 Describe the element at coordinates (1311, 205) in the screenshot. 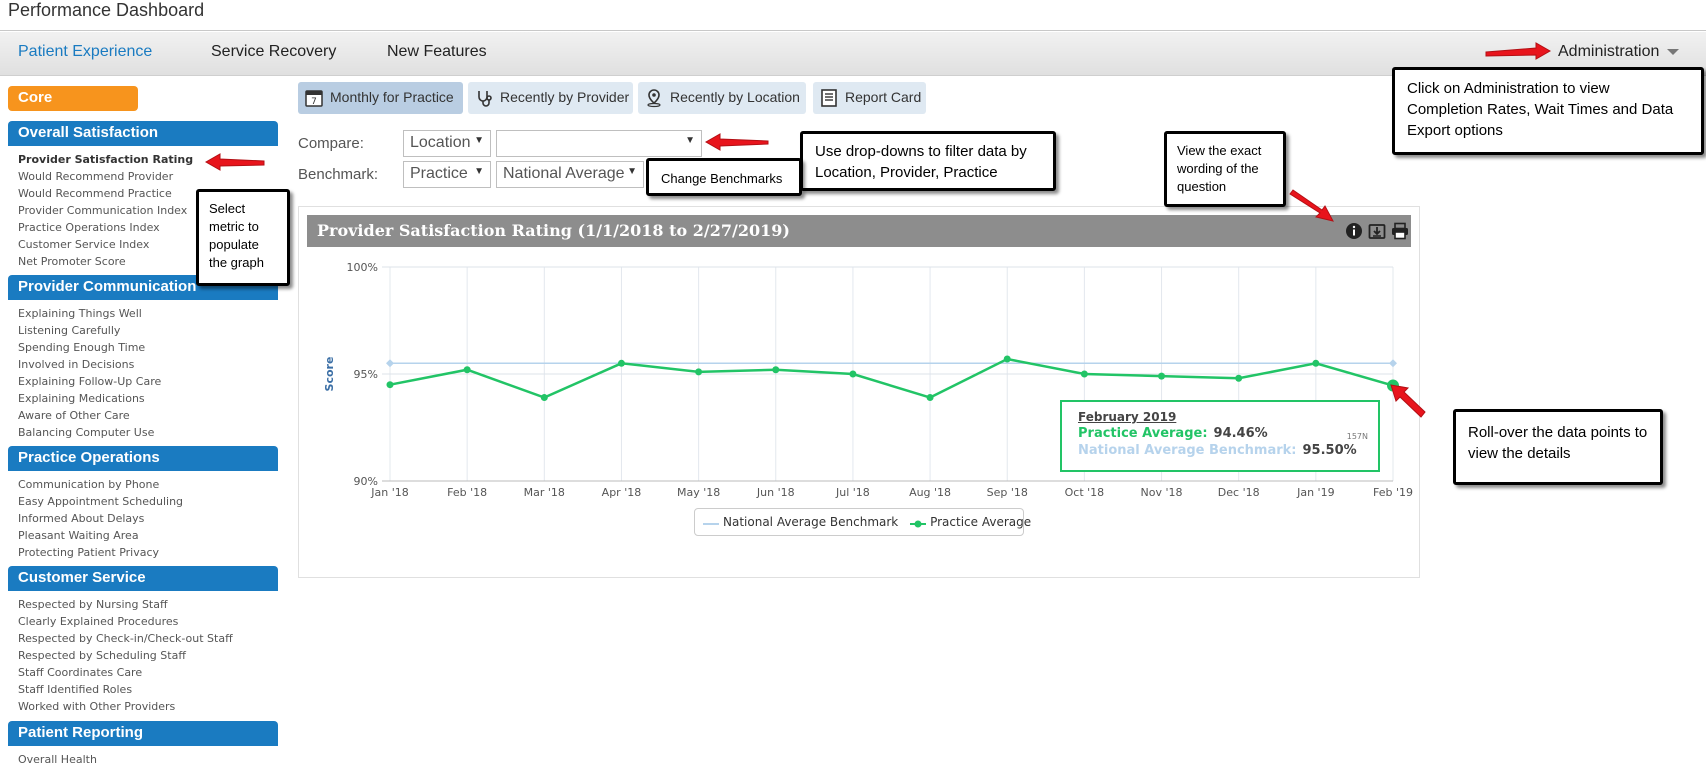

I see `arrow-to-info-icon` at that location.